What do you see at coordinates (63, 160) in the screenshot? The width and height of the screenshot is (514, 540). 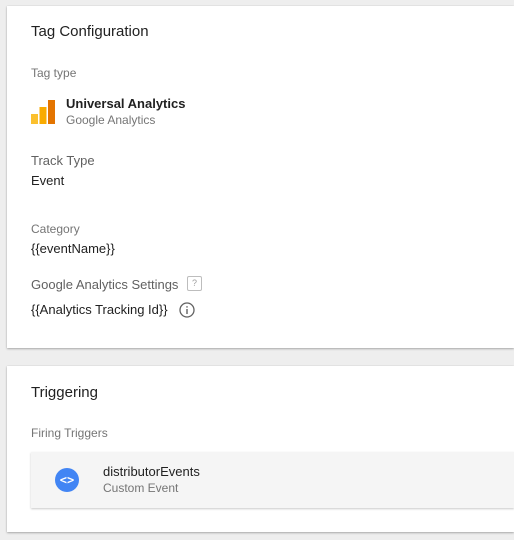 I see `track-type-label: Track Type` at bounding box center [63, 160].